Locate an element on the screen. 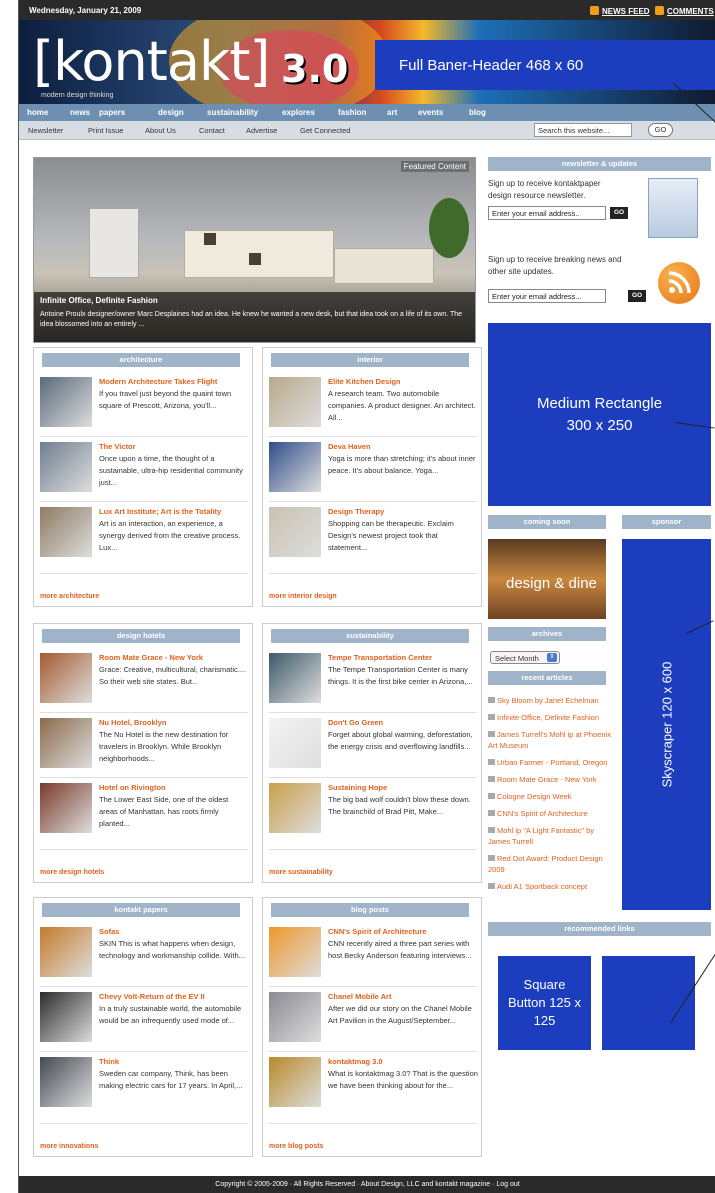 This screenshot has height=1193, width=715. rss-feed-icon is located at coordinates (679, 283).